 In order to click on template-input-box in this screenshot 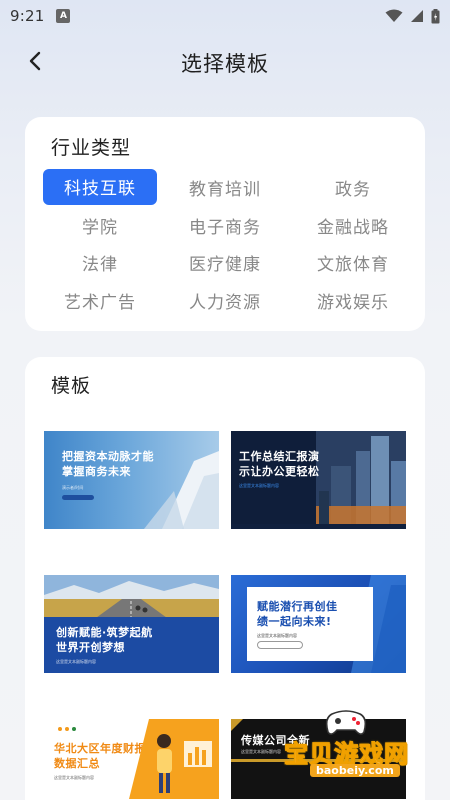, I will do `click(280, 645)`.